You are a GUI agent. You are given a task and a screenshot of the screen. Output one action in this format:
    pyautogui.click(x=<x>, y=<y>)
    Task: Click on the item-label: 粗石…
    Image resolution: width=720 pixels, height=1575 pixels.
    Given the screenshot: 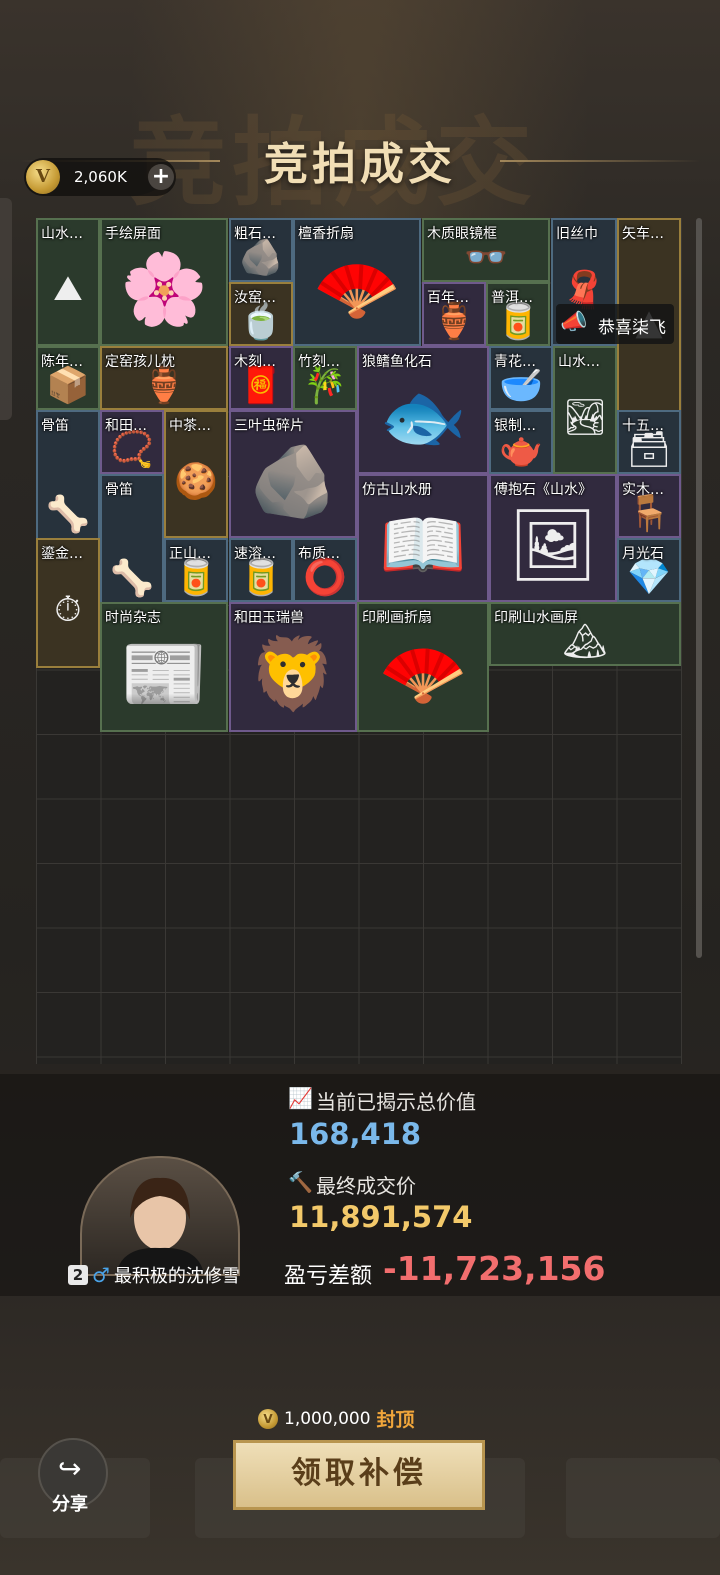 What is the action you would take?
    pyautogui.click(x=255, y=234)
    